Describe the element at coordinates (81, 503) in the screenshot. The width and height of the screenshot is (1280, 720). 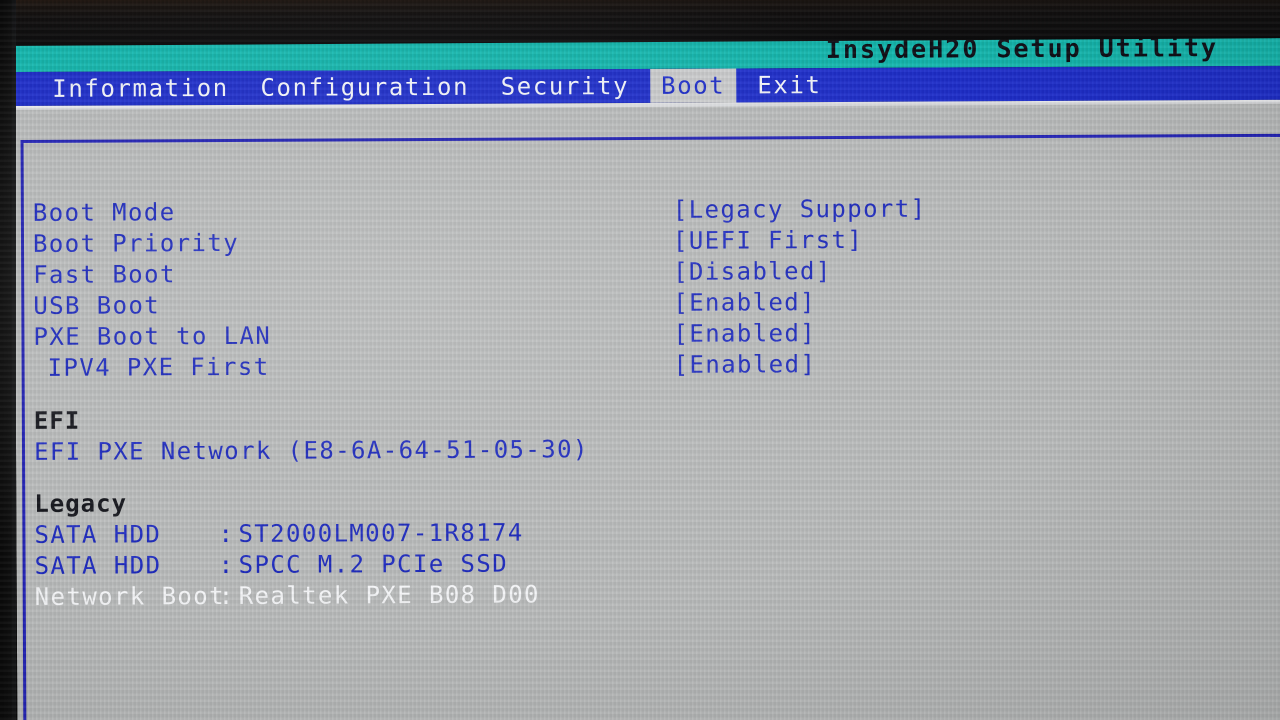
I see `group-heading-legacy: Legacy` at that location.